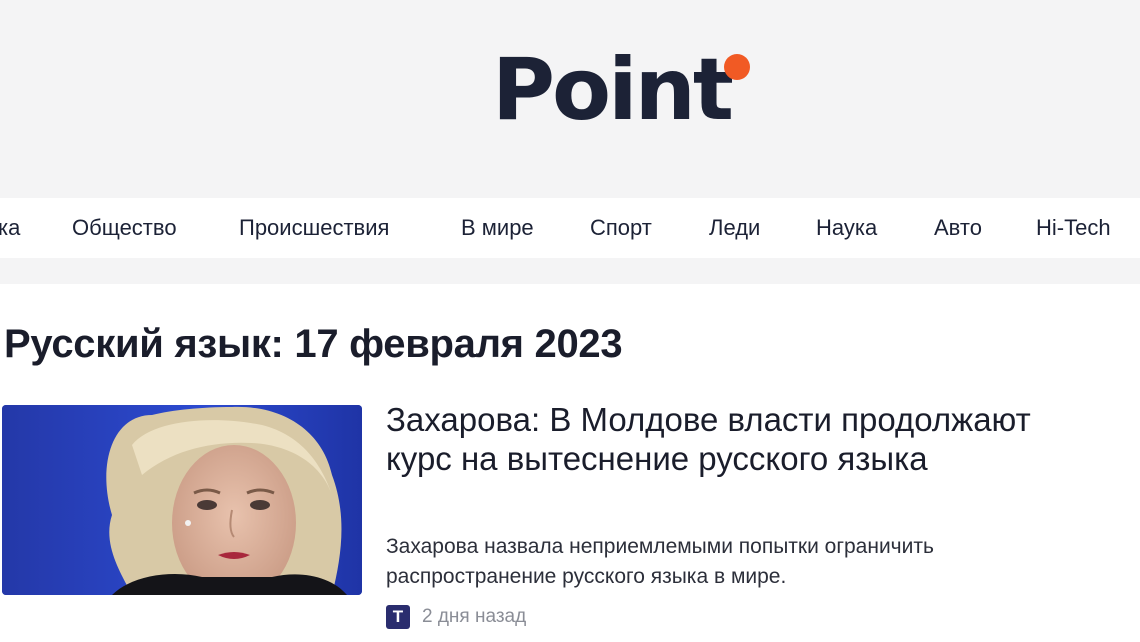 This screenshot has height=642, width=1140. I want to click on nav-item-lady: Леди, so click(734, 228).